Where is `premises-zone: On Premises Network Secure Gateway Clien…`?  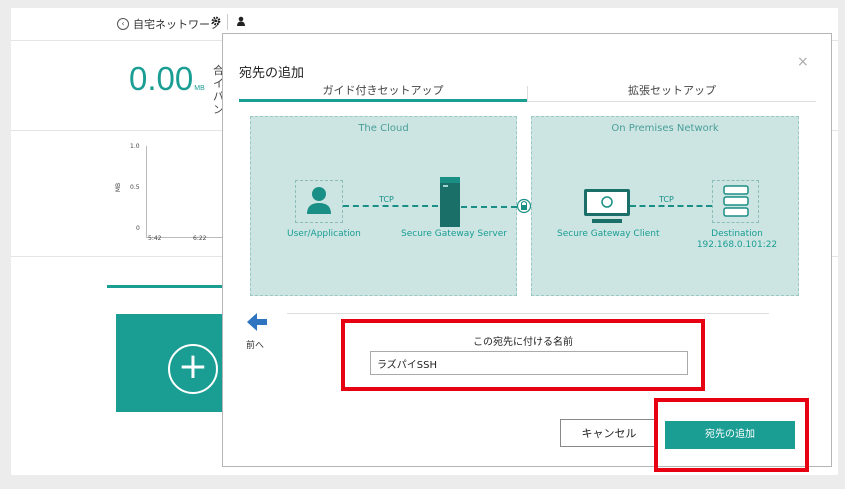
premises-zone: On Premises Network Secure Gateway Clien… is located at coordinates (665, 206).